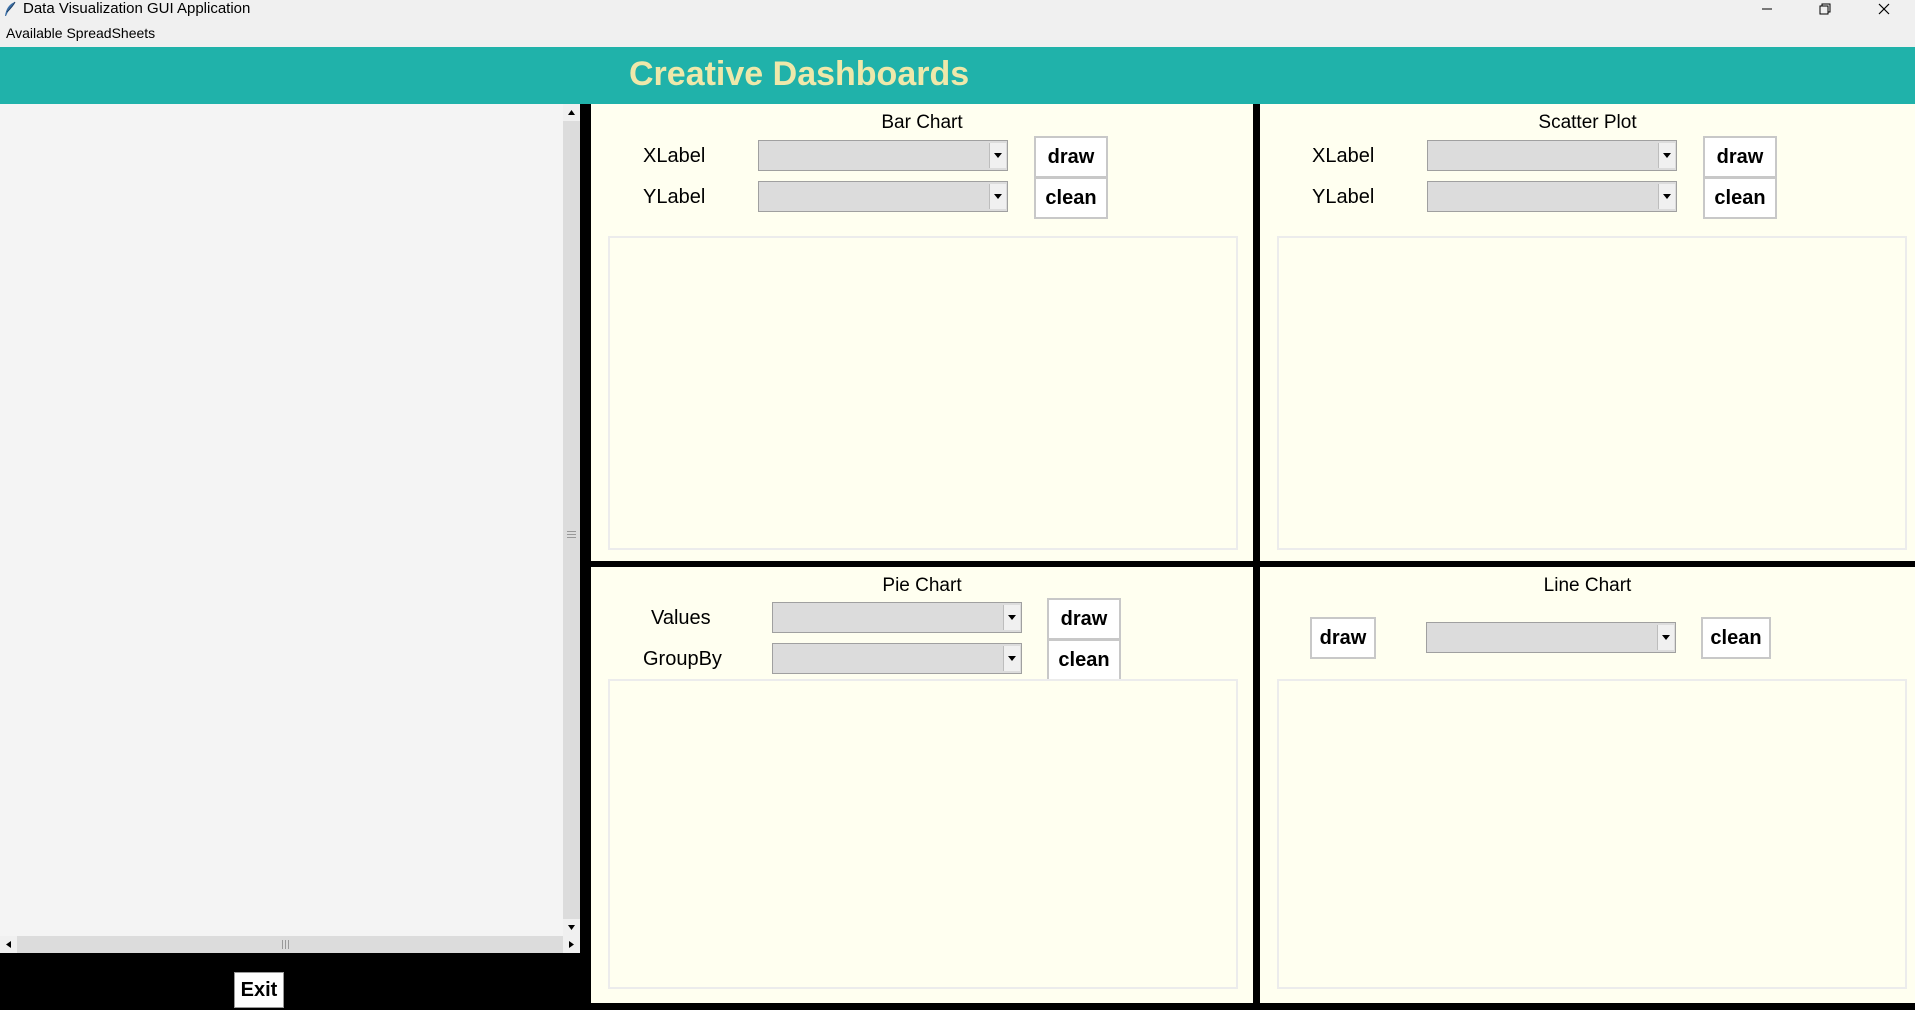  Describe the element at coordinates (286, 944) in the screenshot. I see `horizontal-scroll-grip` at that location.